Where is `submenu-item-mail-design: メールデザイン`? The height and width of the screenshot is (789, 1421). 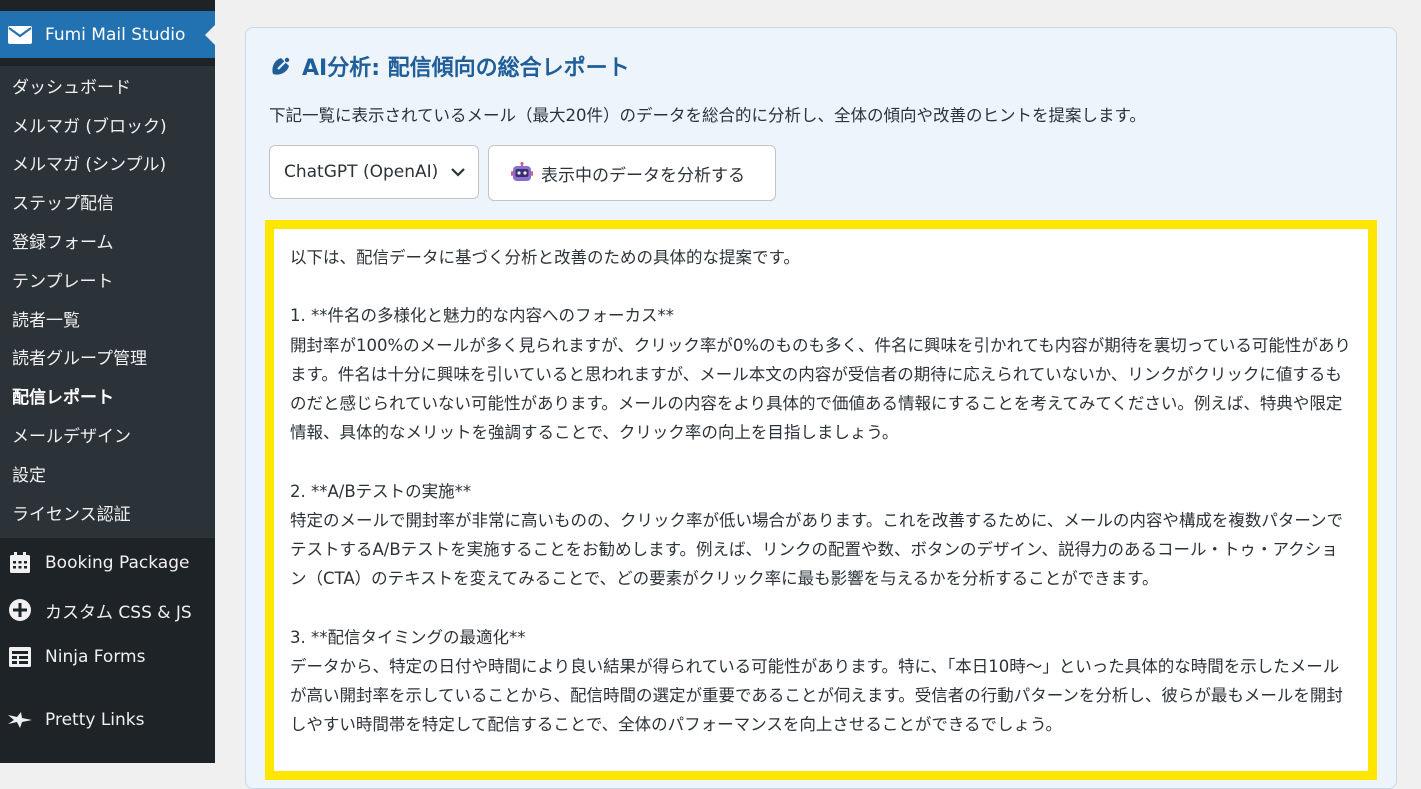 submenu-item-mail-design: メールデザイン is located at coordinates (107, 434).